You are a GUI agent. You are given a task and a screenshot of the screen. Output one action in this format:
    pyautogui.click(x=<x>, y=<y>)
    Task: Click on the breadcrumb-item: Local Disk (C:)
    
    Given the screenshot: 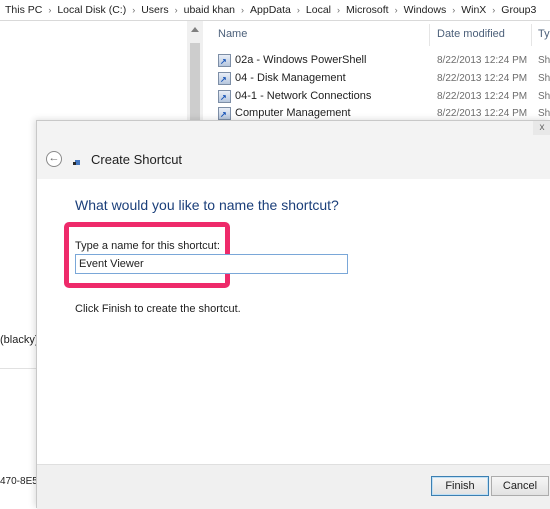 What is the action you would take?
    pyautogui.click(x=89, y=10)
    